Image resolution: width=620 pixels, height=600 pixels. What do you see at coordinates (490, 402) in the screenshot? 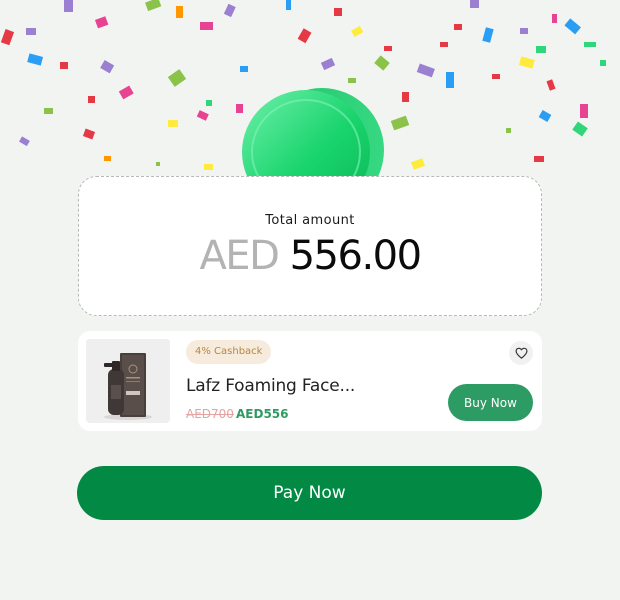
I see `buy-now-button: Buy Now` at bounding box center [490, 402].